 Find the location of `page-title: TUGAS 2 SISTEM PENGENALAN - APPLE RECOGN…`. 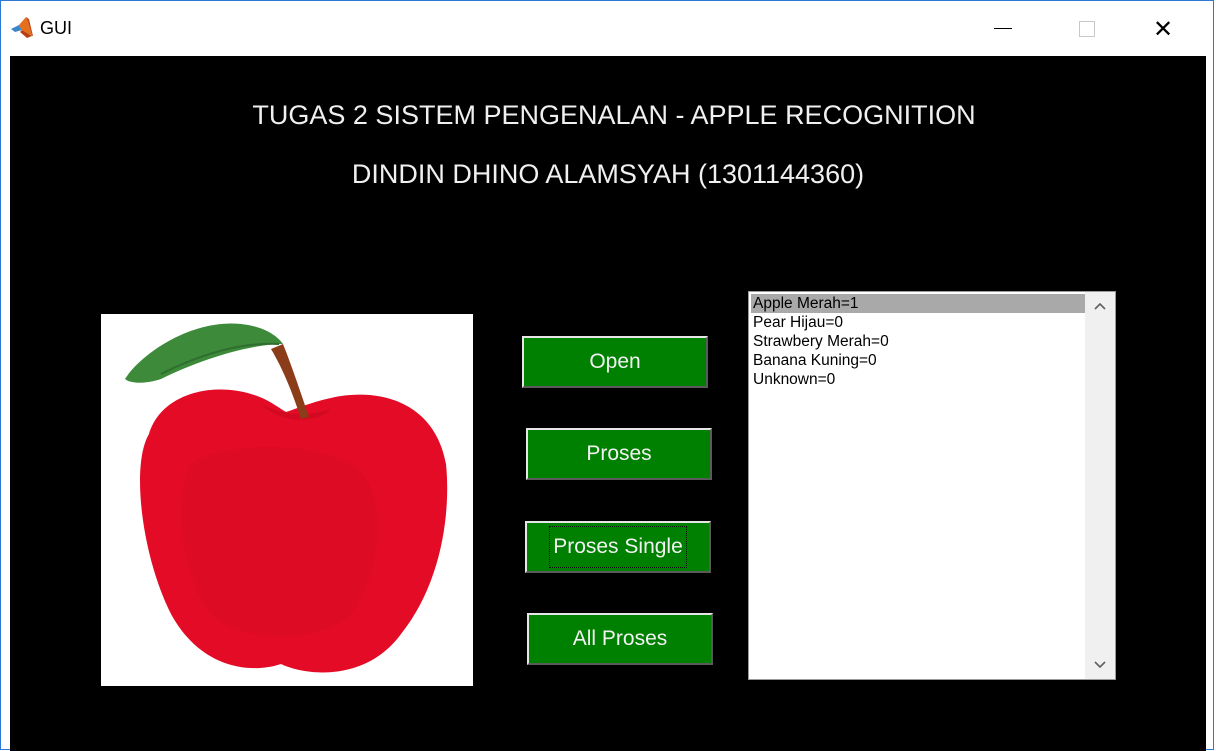

page-title: TUGAS 2 SISTEM PENGENALAN - APPLE RECOGN… is located at coordinates (614, 115).